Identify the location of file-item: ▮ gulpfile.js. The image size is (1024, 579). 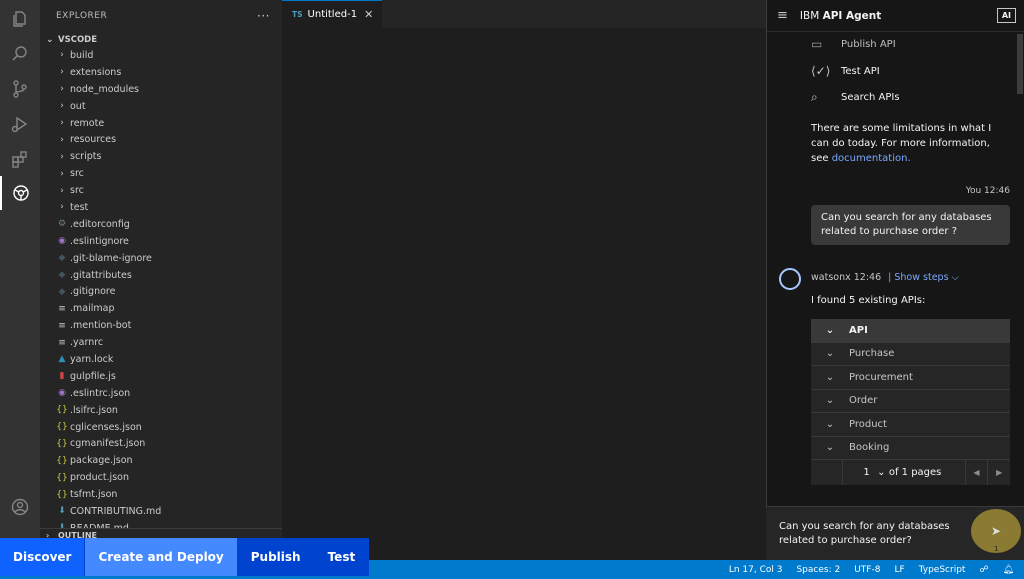
(161, 376).